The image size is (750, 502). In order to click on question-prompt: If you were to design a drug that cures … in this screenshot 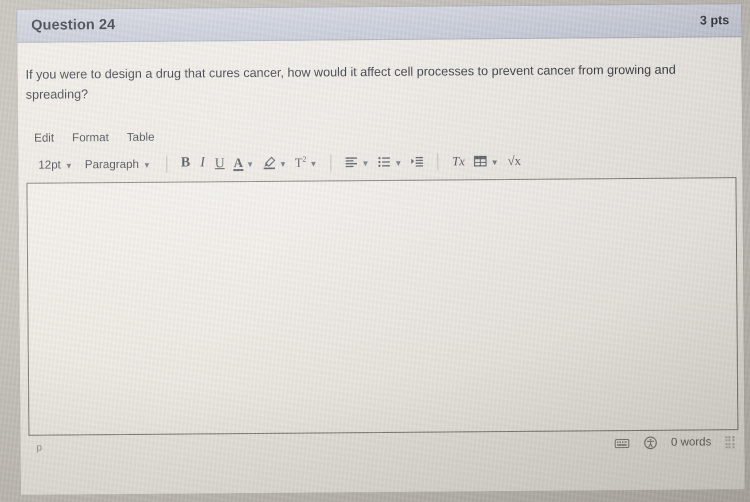, I will do `click(350, 82)`.